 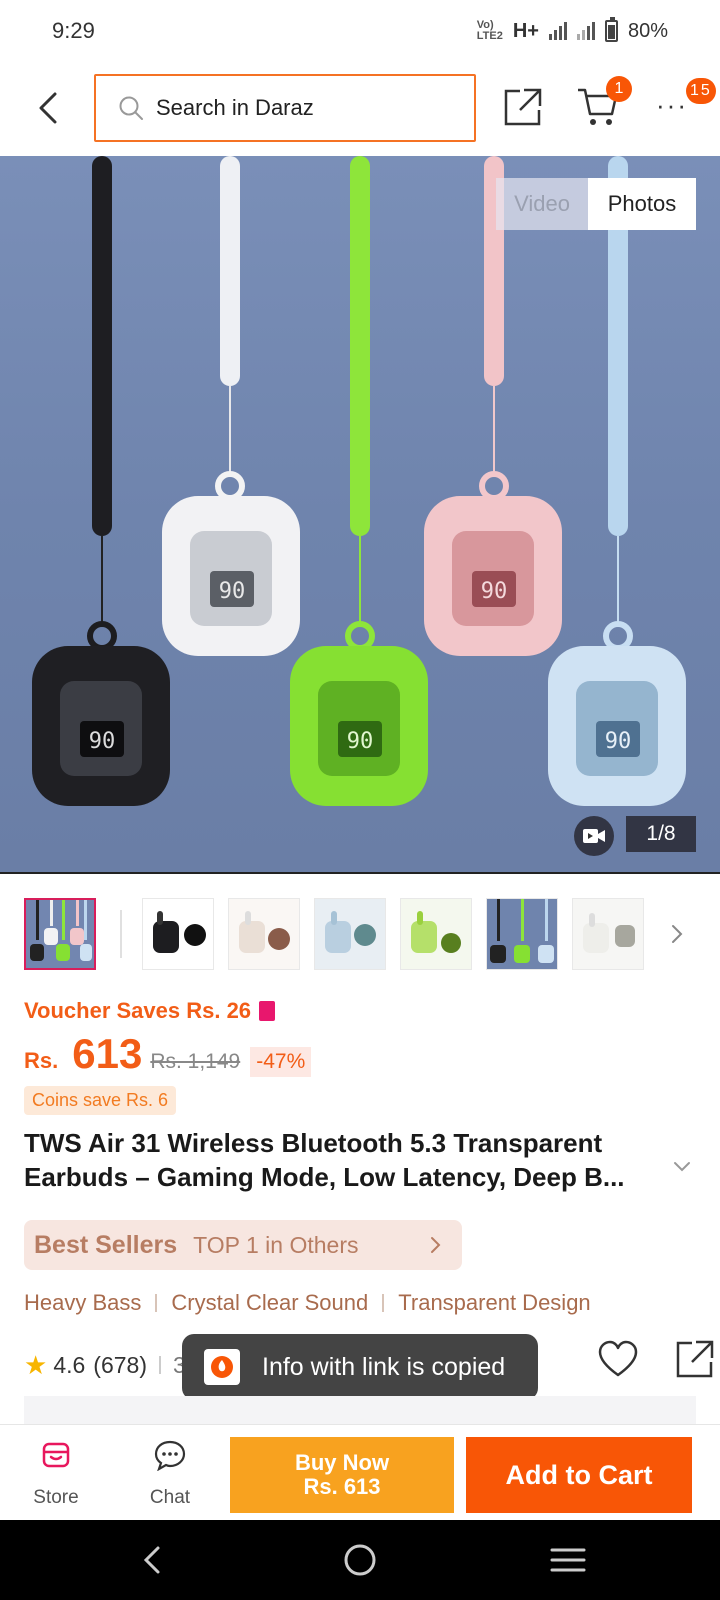 What do you see at coordinates (267, 1011) in the screenshot?
I see `voucher-icon` at bounding box center [267, 1011].